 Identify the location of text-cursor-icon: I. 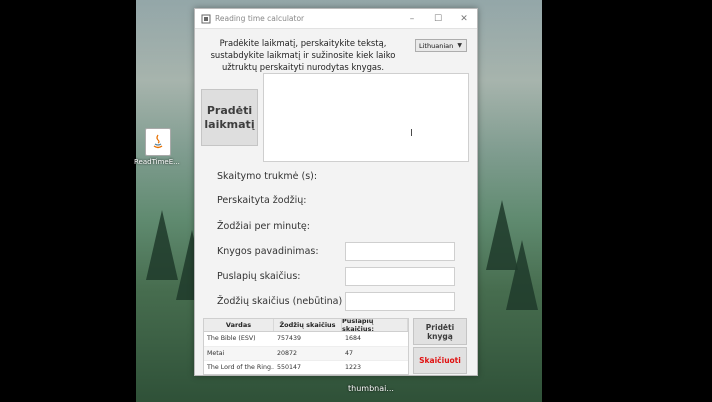
(411, 133).